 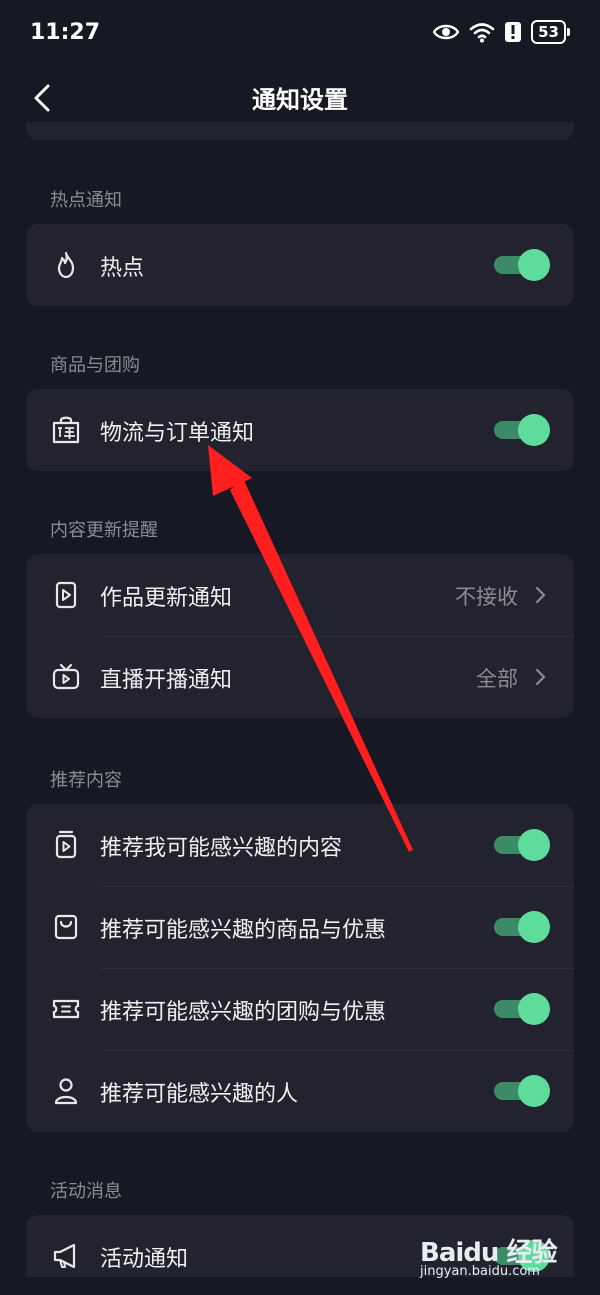 I want to click on battery-level: 53, so click(x=548, y=32).